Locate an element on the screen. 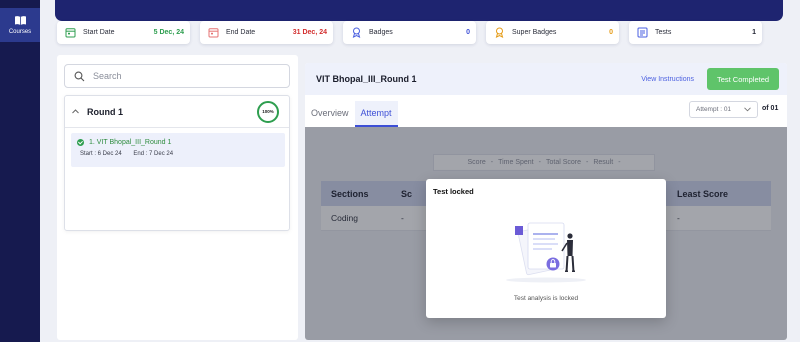 The width and height of the screenshot is (800, 342). stat-label: Tests is located at coordinates (663, 32).